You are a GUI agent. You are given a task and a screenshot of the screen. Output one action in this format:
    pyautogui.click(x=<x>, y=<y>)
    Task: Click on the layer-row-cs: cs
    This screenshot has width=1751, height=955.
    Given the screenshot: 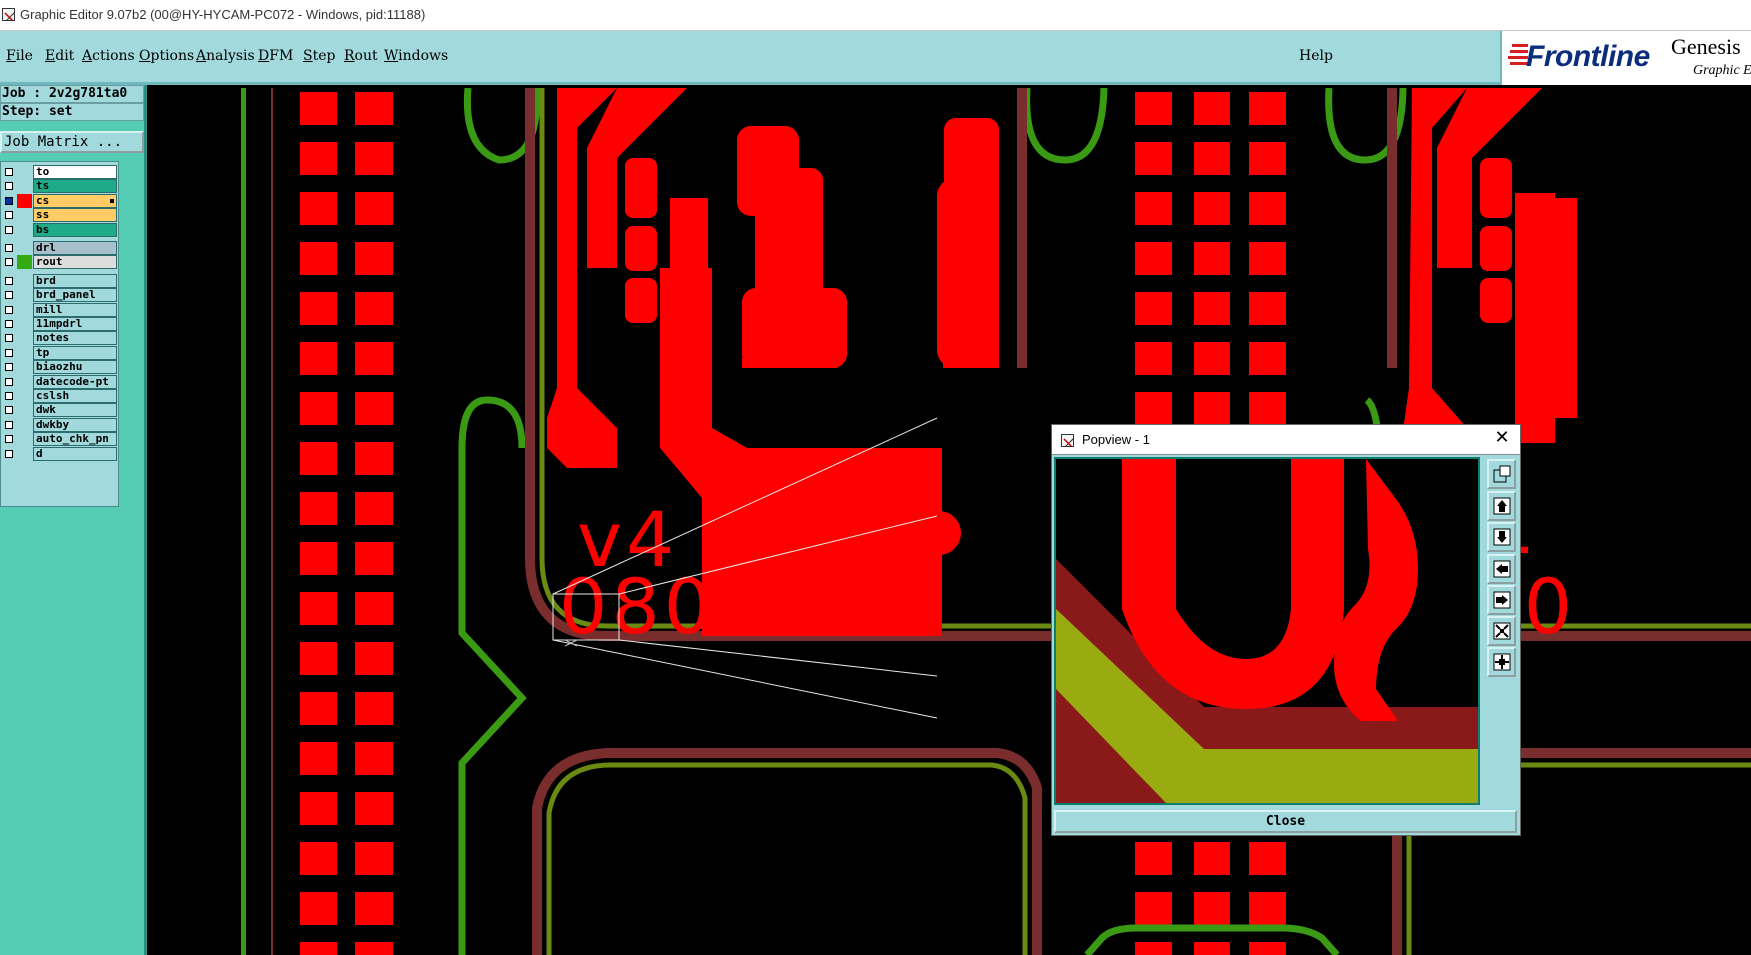 What is the action you would take?
    pyautogui.click(x=59, y=200)
    